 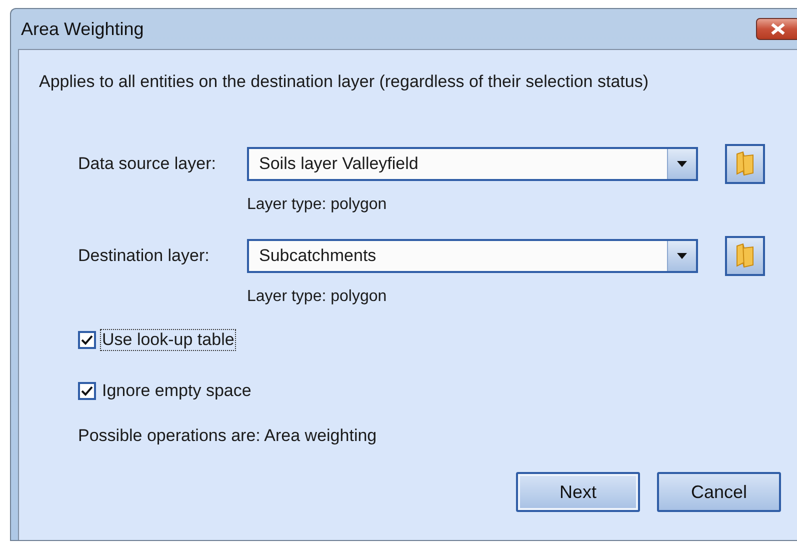 I want to click on checkbox-label: Use look-up table, so click(x=168, y=339).